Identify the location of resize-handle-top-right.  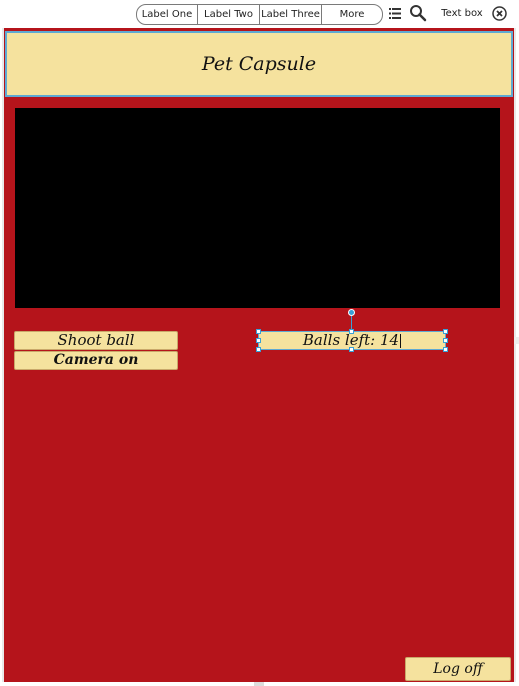
(445, 331).